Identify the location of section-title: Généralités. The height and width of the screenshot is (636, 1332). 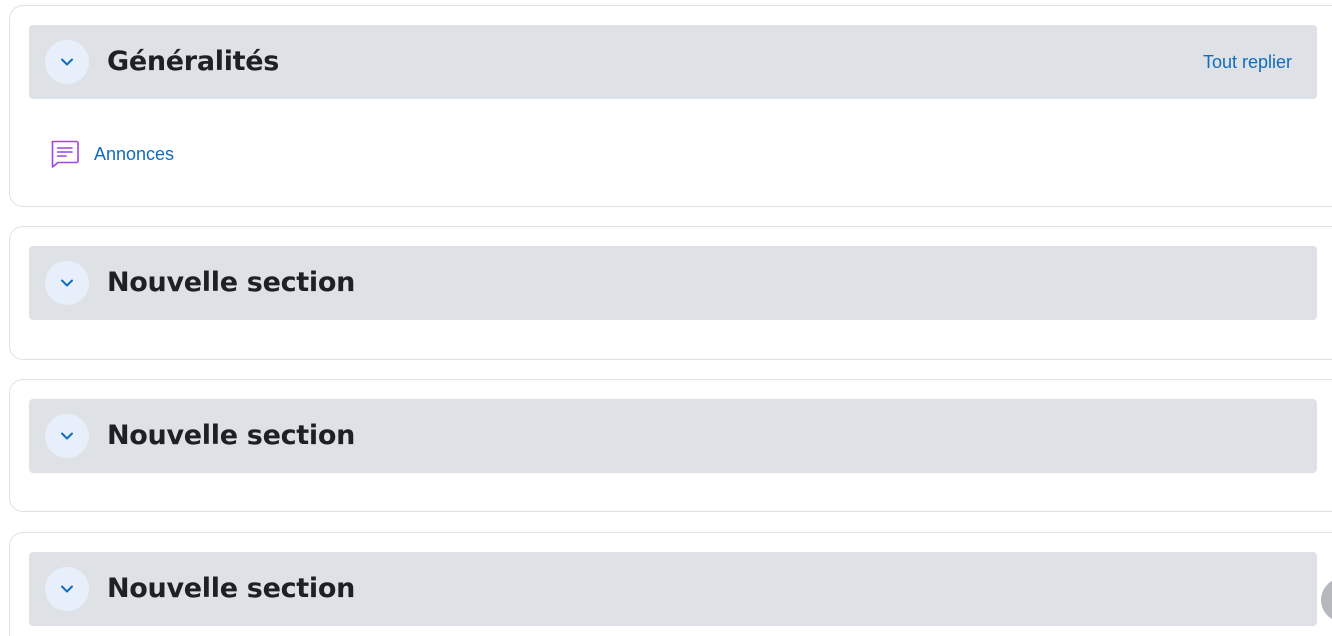
(193, 62).